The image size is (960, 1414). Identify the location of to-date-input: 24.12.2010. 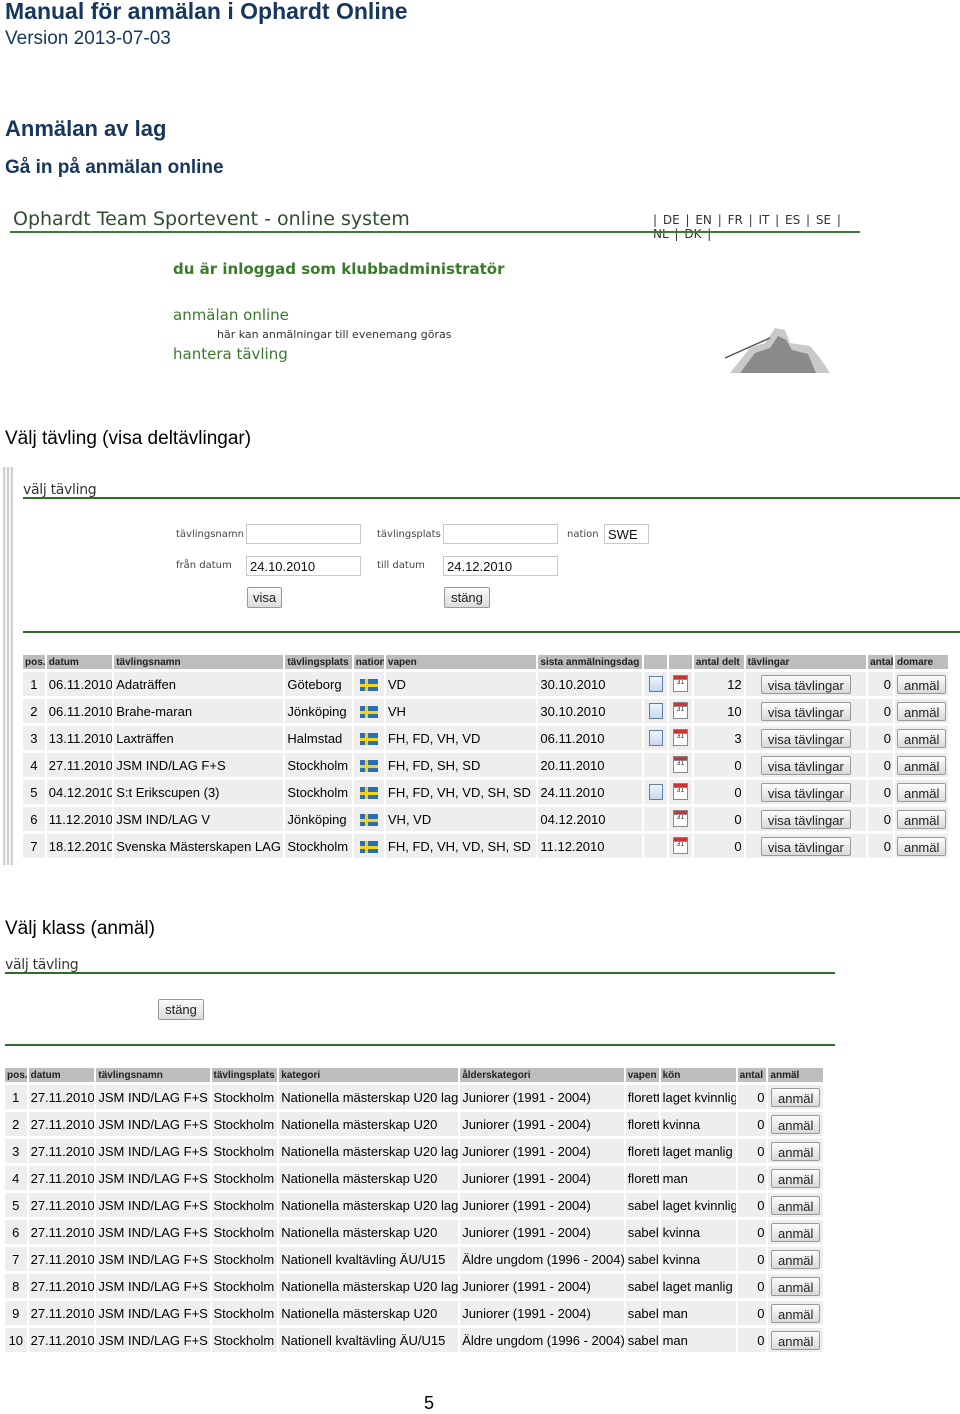
(500, 566).